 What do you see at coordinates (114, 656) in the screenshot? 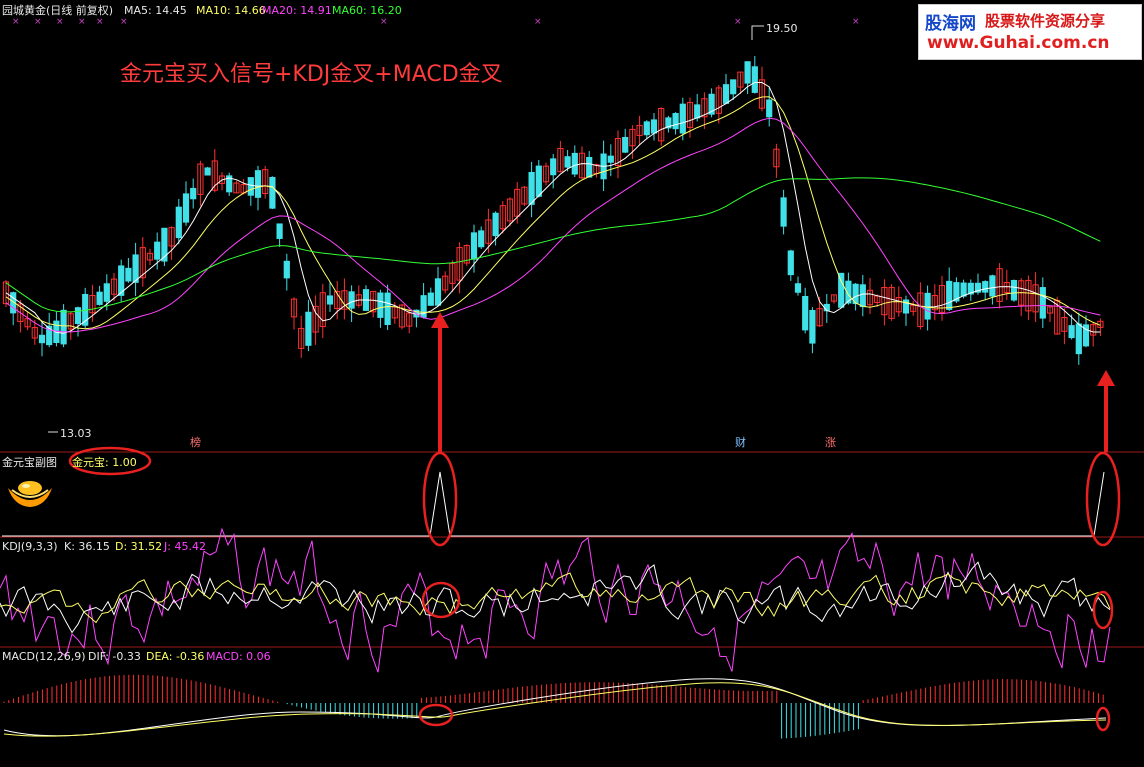
I see `macd-dif-label: DIF: -0.33` at bounding box center [114, 656].